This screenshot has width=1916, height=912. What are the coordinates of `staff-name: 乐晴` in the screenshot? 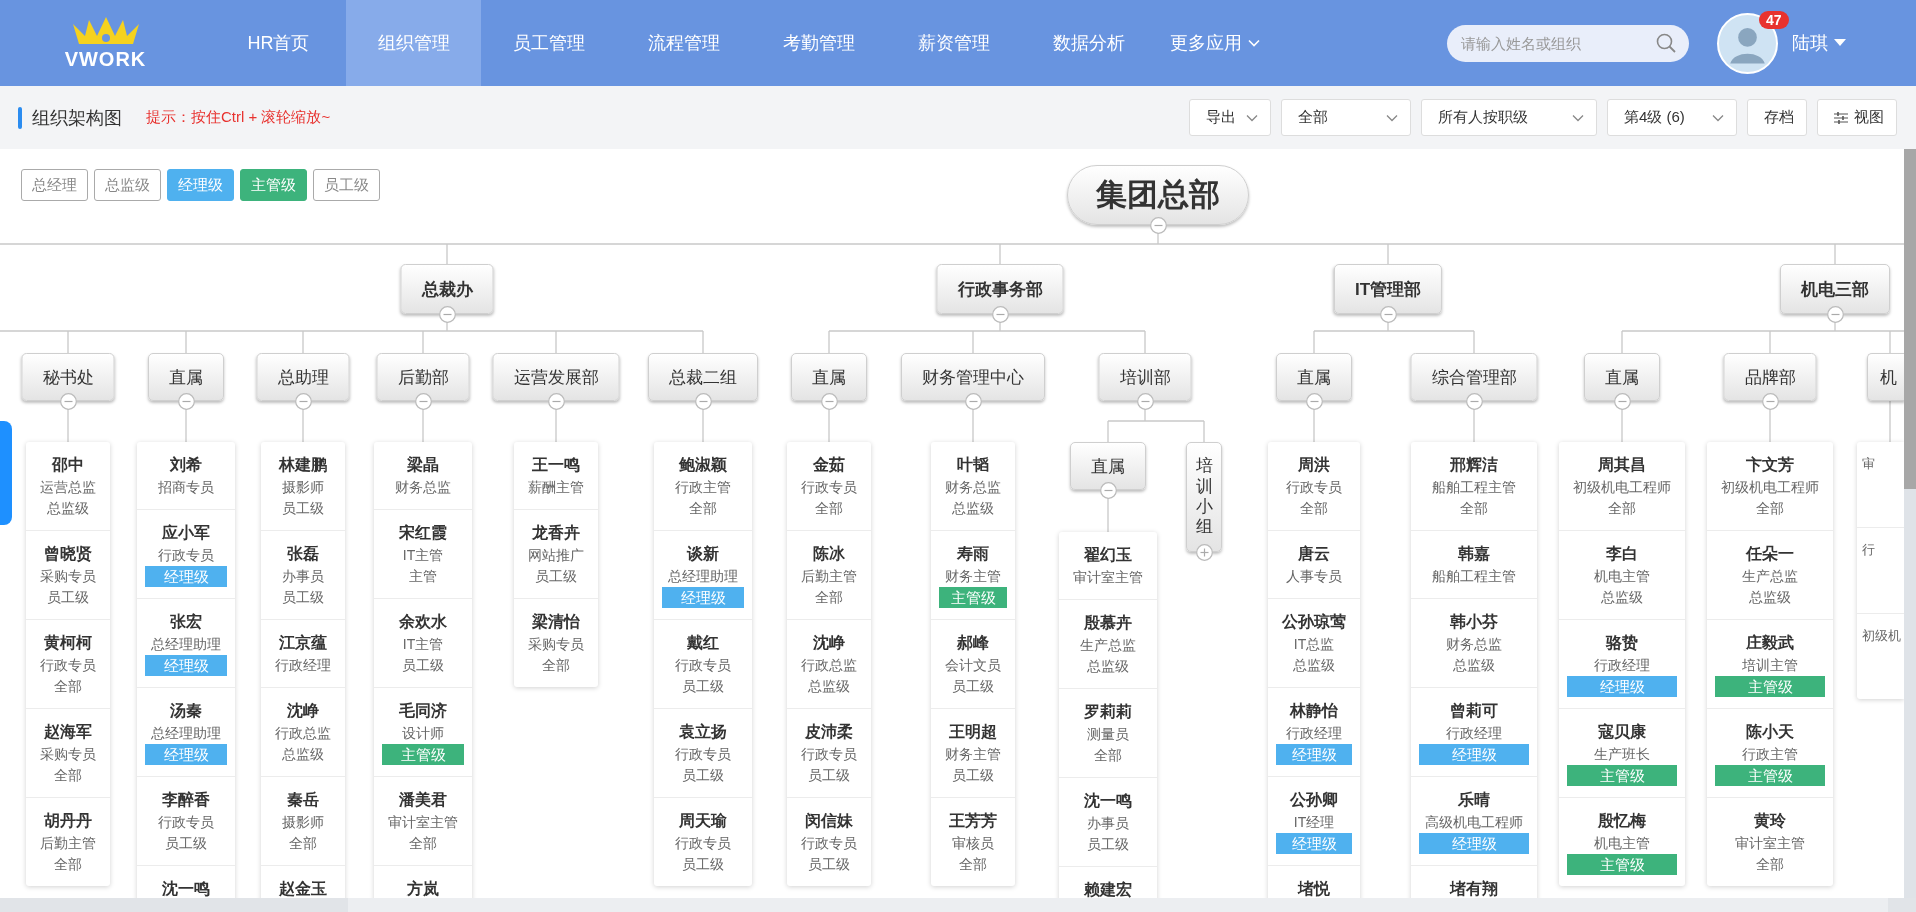 It's located at (1474, 800).